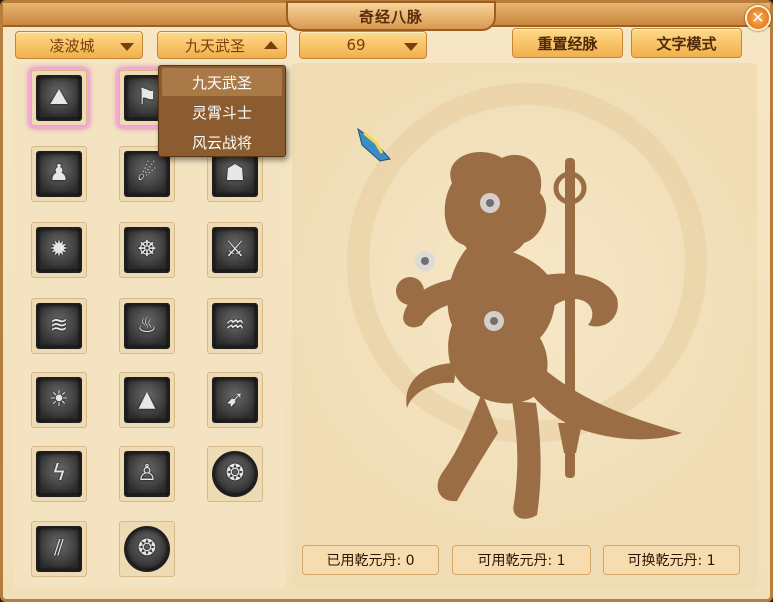 The image size is (773, 602). Describe the element at coordinates (671, 560) in the screenshot. I see `exchangeable-pill-stat: 可换乾元丹: 1` at that location.